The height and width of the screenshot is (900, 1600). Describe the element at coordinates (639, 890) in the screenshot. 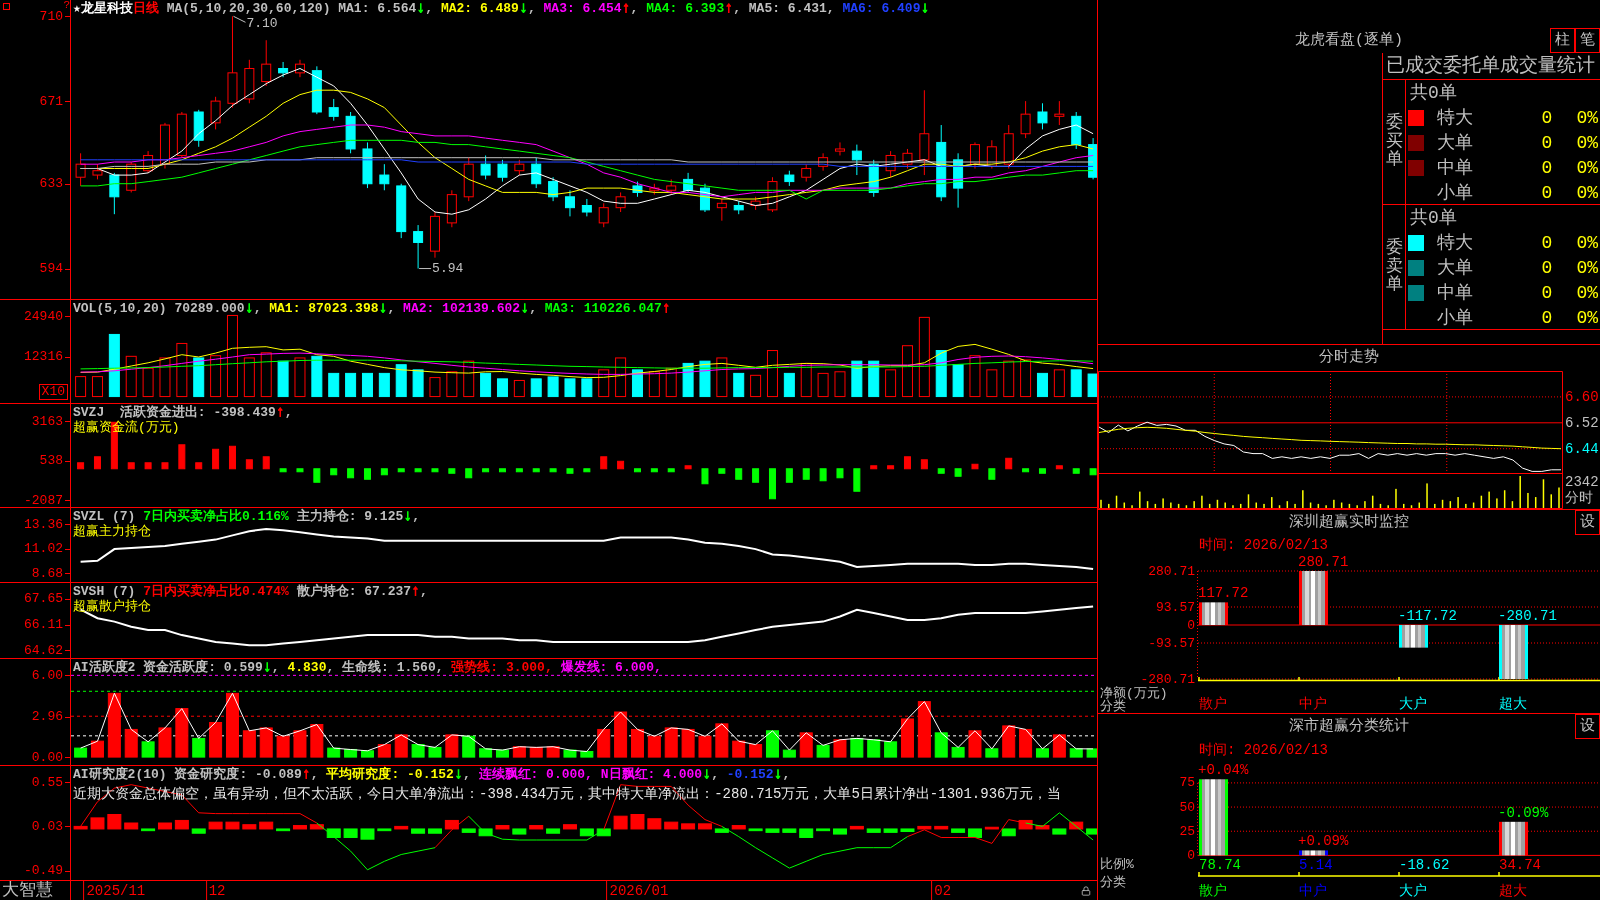

I see `date-label: 2026/01` at that location.